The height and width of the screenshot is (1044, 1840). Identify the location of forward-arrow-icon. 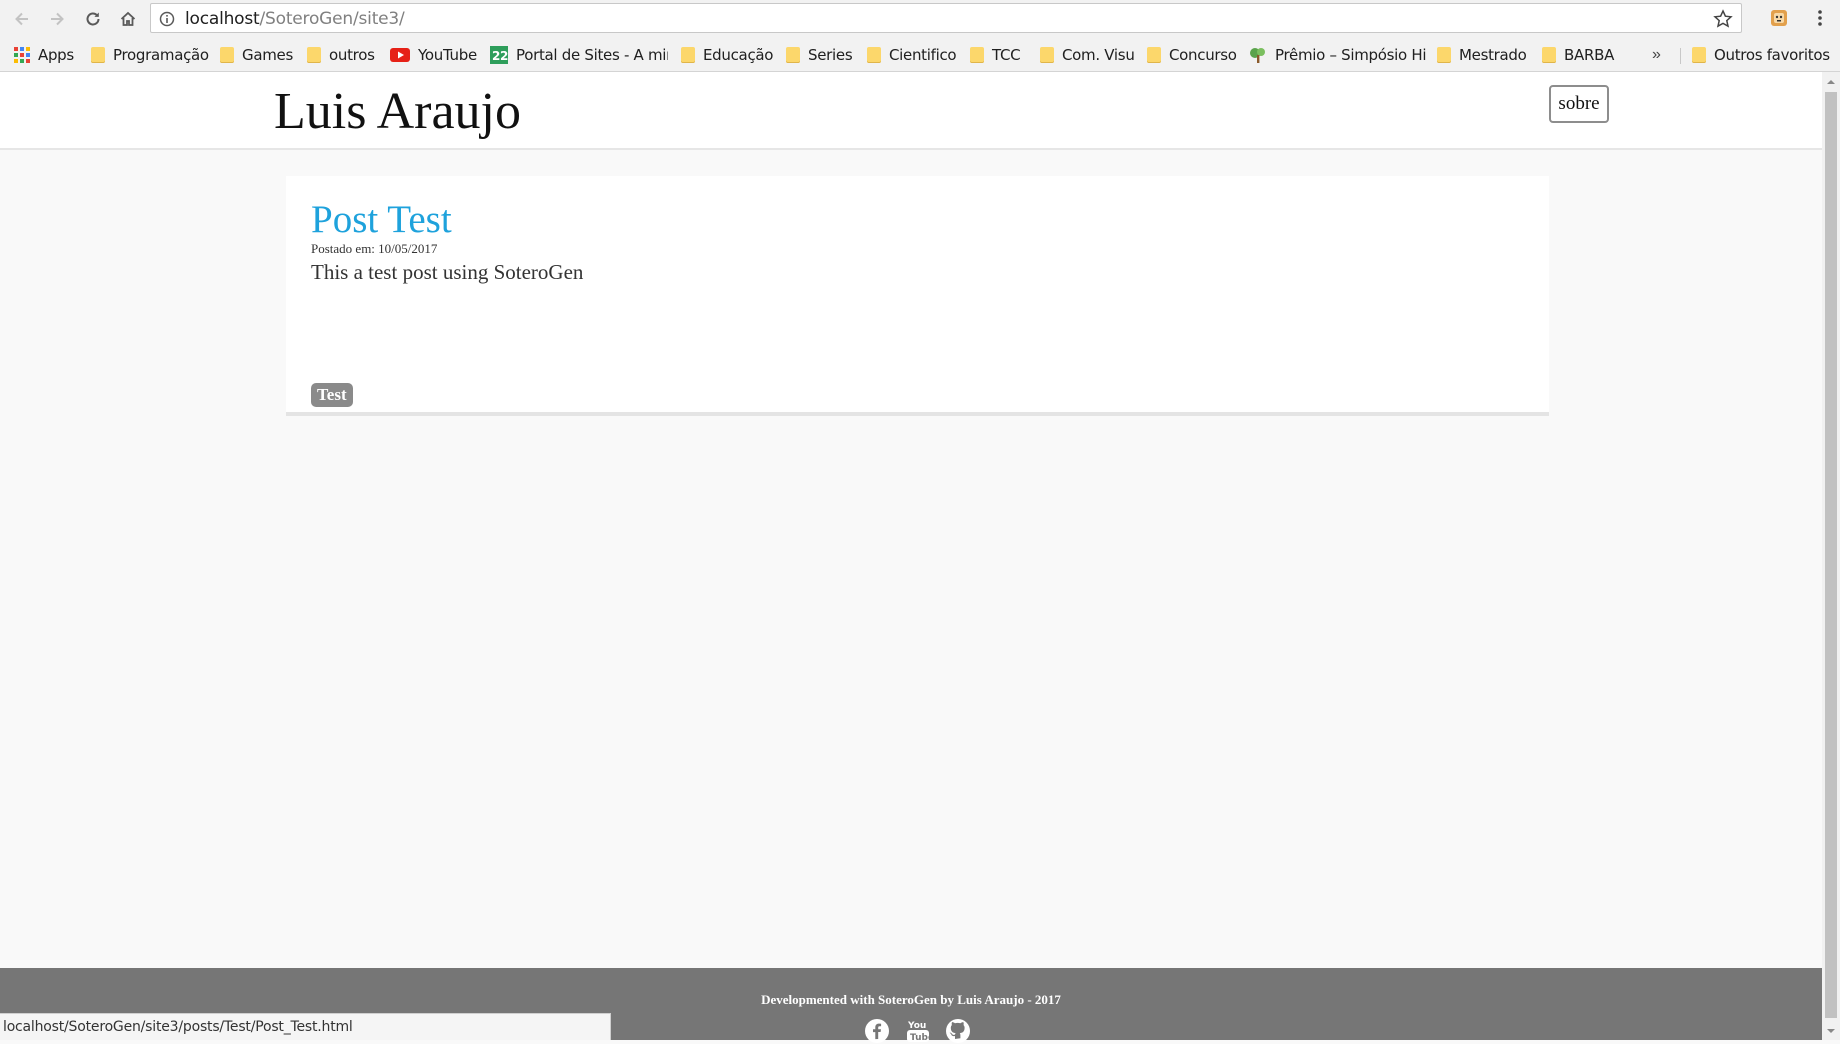
(57, 19).